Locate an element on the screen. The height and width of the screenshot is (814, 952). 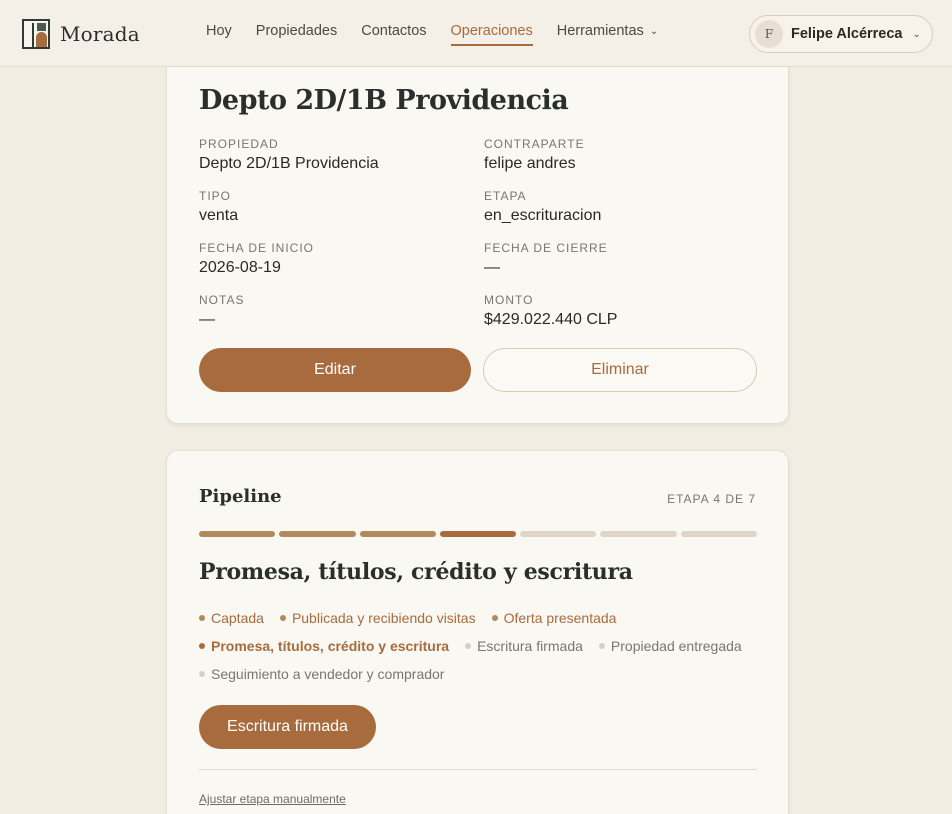
stage-item: Captada is located at coordinates (231, 618).